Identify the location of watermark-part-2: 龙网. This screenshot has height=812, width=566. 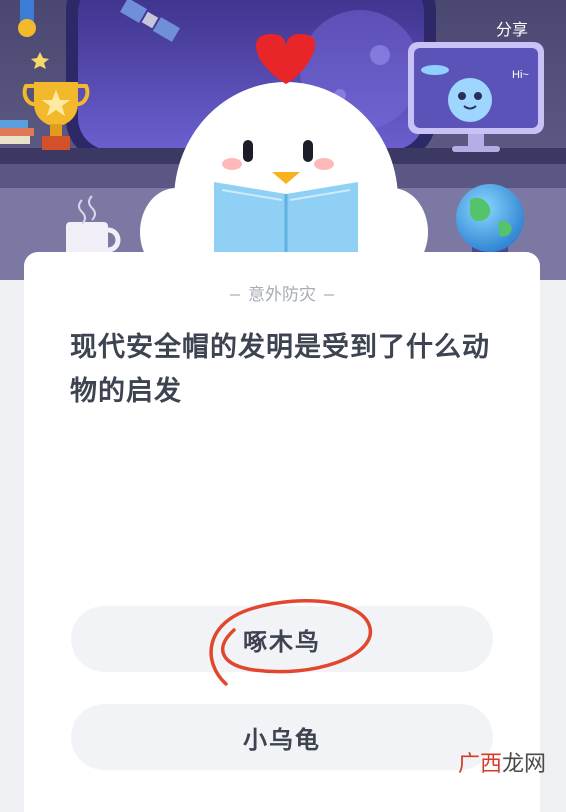
(523, 764).